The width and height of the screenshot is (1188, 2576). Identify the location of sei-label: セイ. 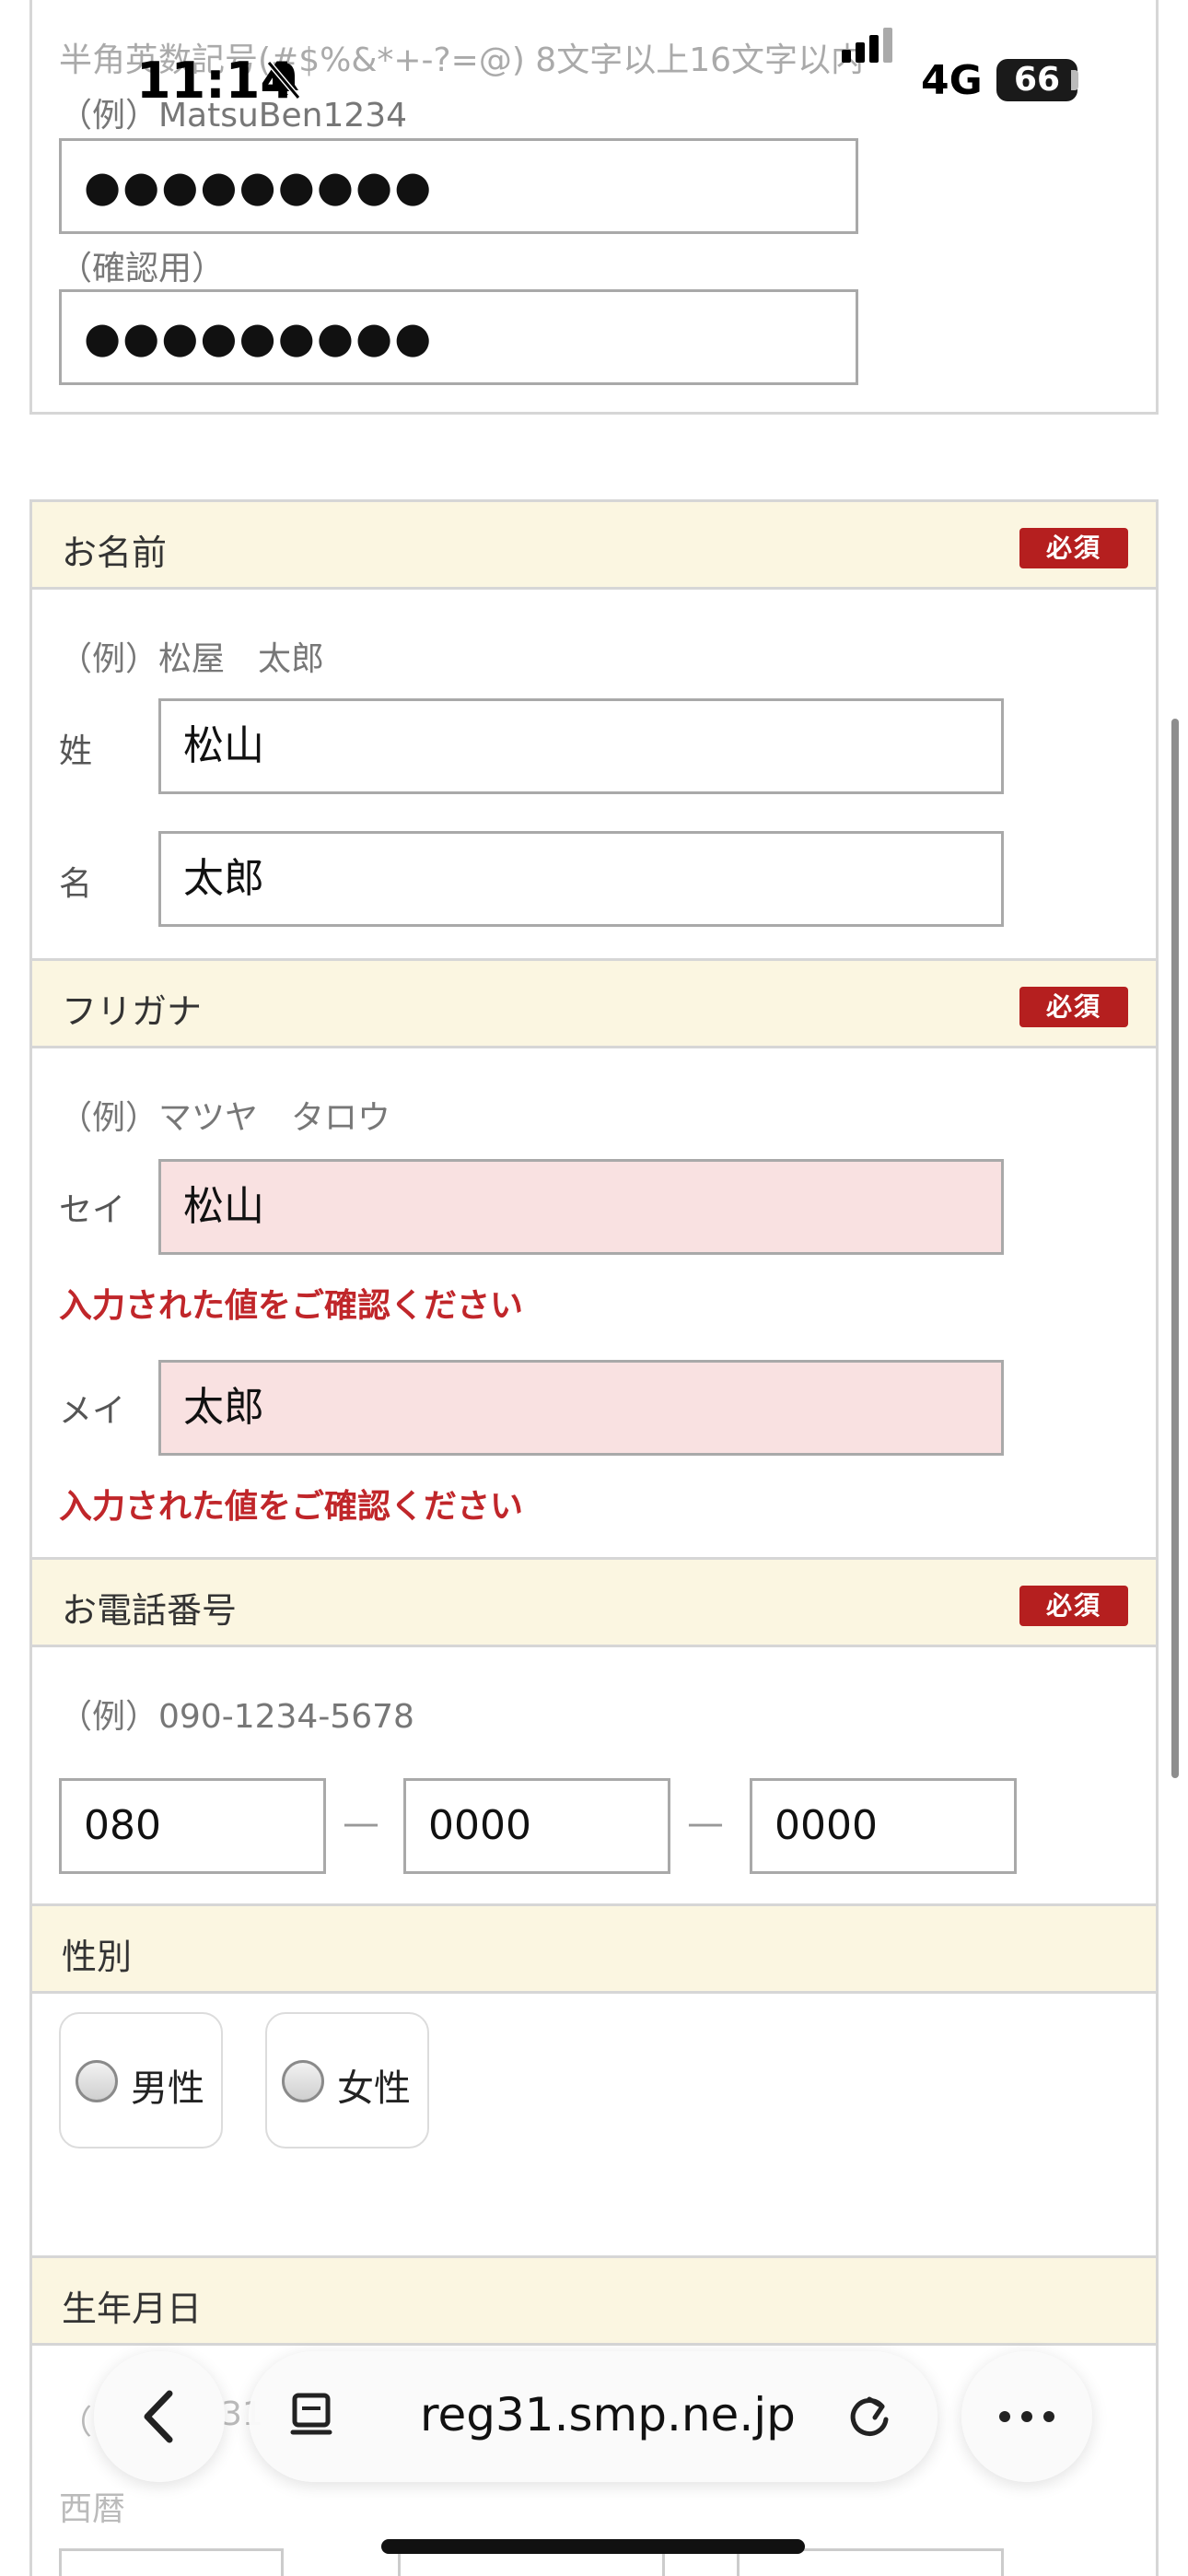
(92, 1210).